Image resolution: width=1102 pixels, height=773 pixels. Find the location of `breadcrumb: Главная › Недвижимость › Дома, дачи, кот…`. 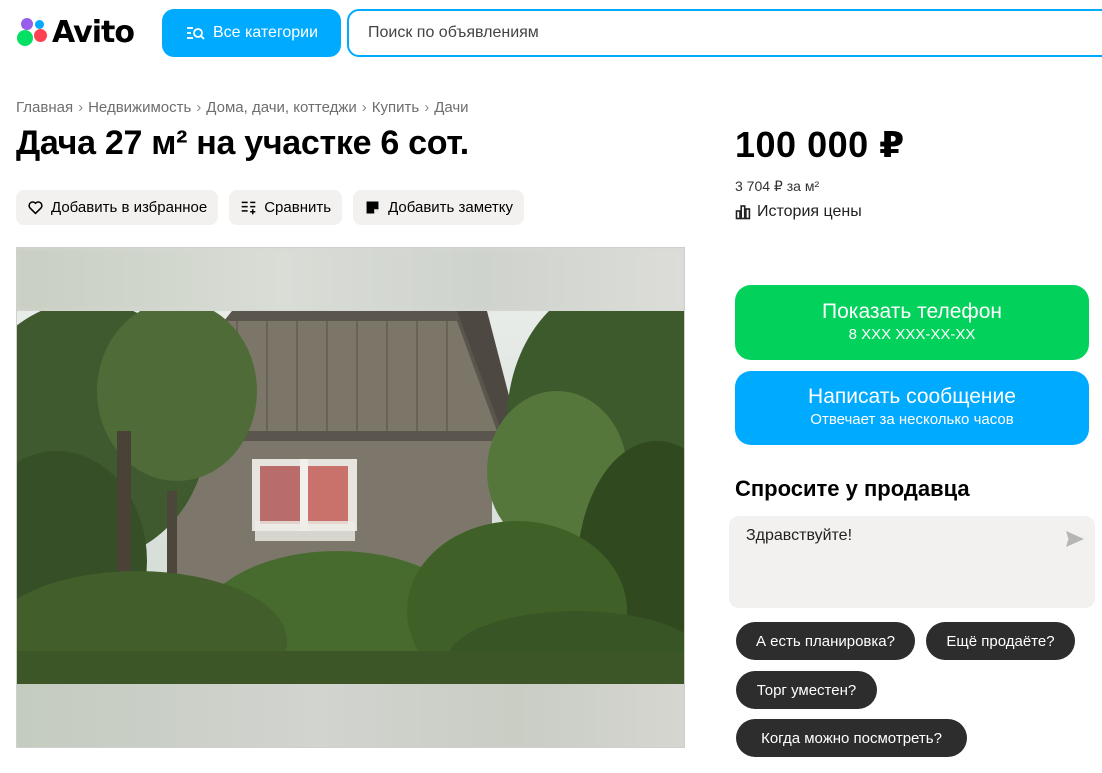

breadcrumb: Главная › Недвижимость › Дома, дачи, кот… is located at coordinates (242, 107).